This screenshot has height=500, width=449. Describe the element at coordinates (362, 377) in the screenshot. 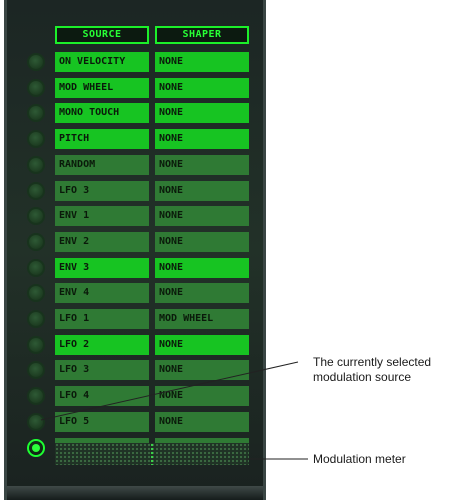

I see `selected-source-callout-line2: modulation source` at that location.